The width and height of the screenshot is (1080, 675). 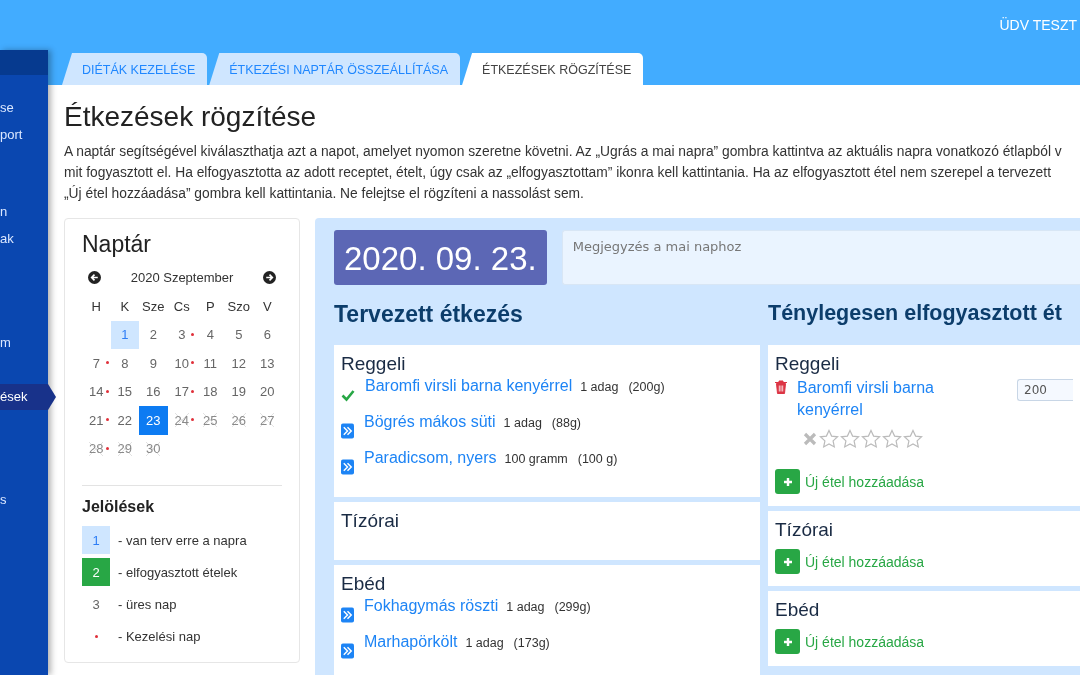 What do you see at coordinates (1038, 25) in the screenshot?
I see `greeting-text: ÜDV TESZT` at bounding box center [1038, 25].